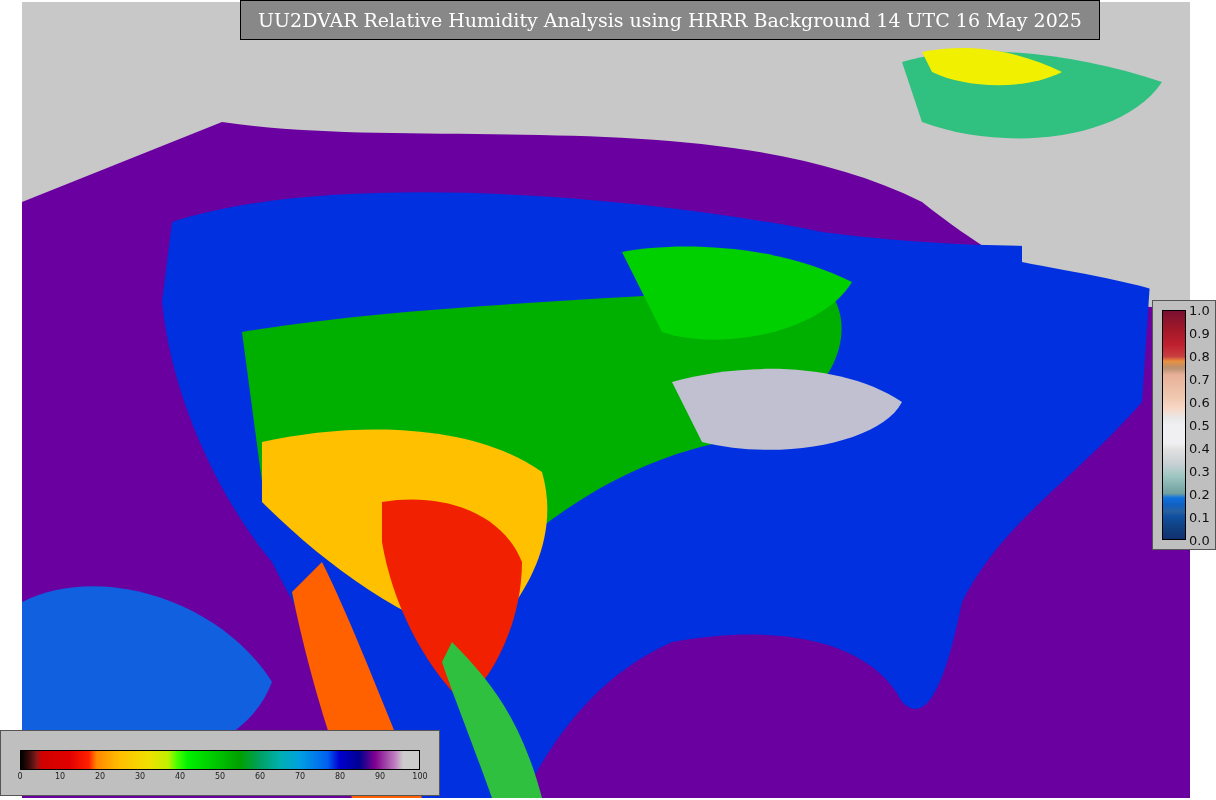 The height and width of the screenshot is (800, 1216). What do you see at coordinates (300, 777) in the screenshot?
I see `tick-label: 70` at bounding box center [300, 777].